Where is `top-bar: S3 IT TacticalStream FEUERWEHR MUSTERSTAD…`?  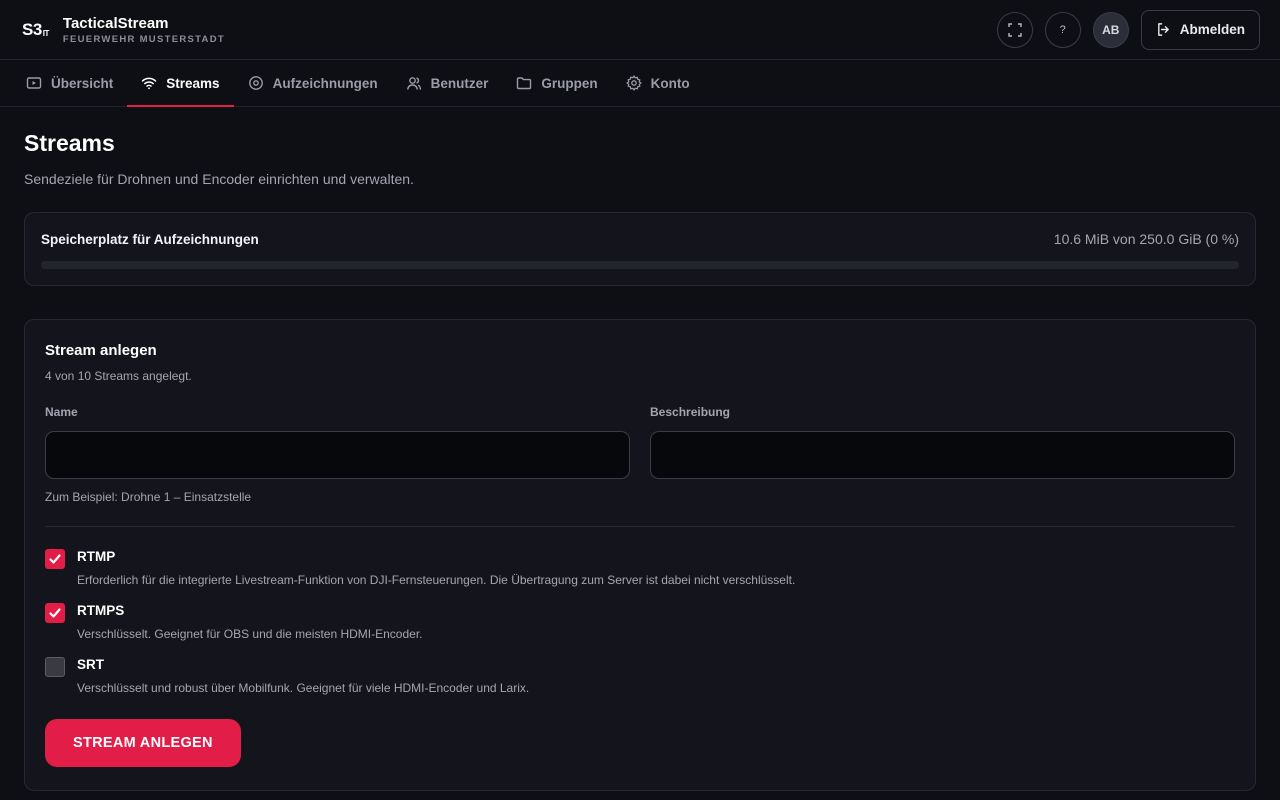 top-bar: S3 IT TacticalStream FEUERWEHR MUSTERSTAD… is located at coordinates (640, 30).